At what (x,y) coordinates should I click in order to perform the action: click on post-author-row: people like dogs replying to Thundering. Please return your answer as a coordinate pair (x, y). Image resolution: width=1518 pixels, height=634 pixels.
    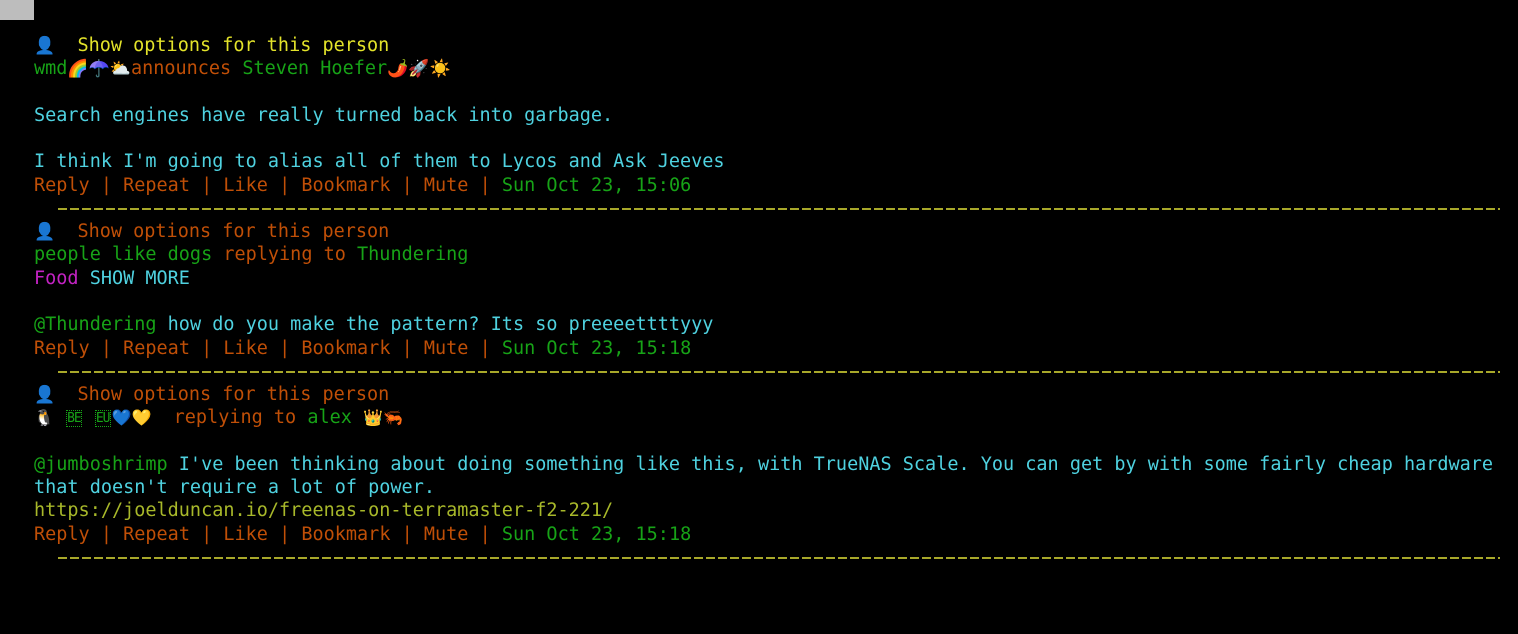
    Looking at the image, I should click on (759, 254).